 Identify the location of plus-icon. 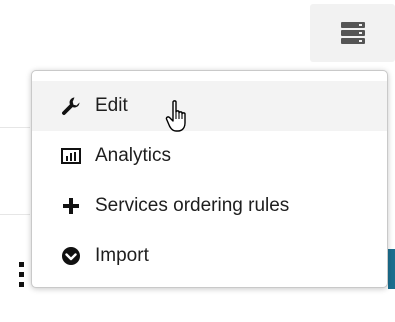
(71, 206).